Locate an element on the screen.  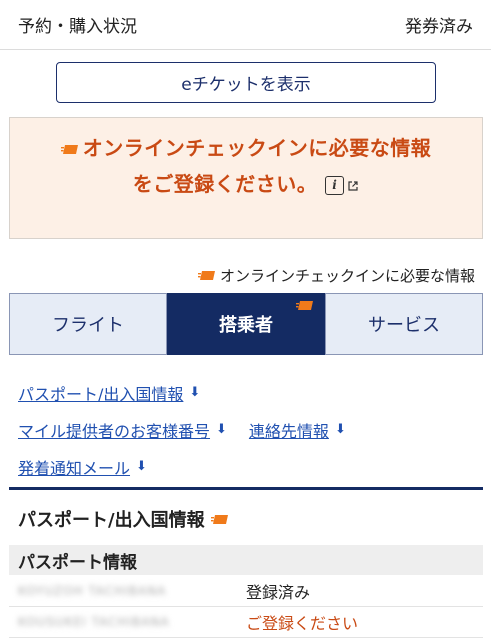
mileage-number-link: マイル提供者のお客様番号 is located at coordinates (114, 430).